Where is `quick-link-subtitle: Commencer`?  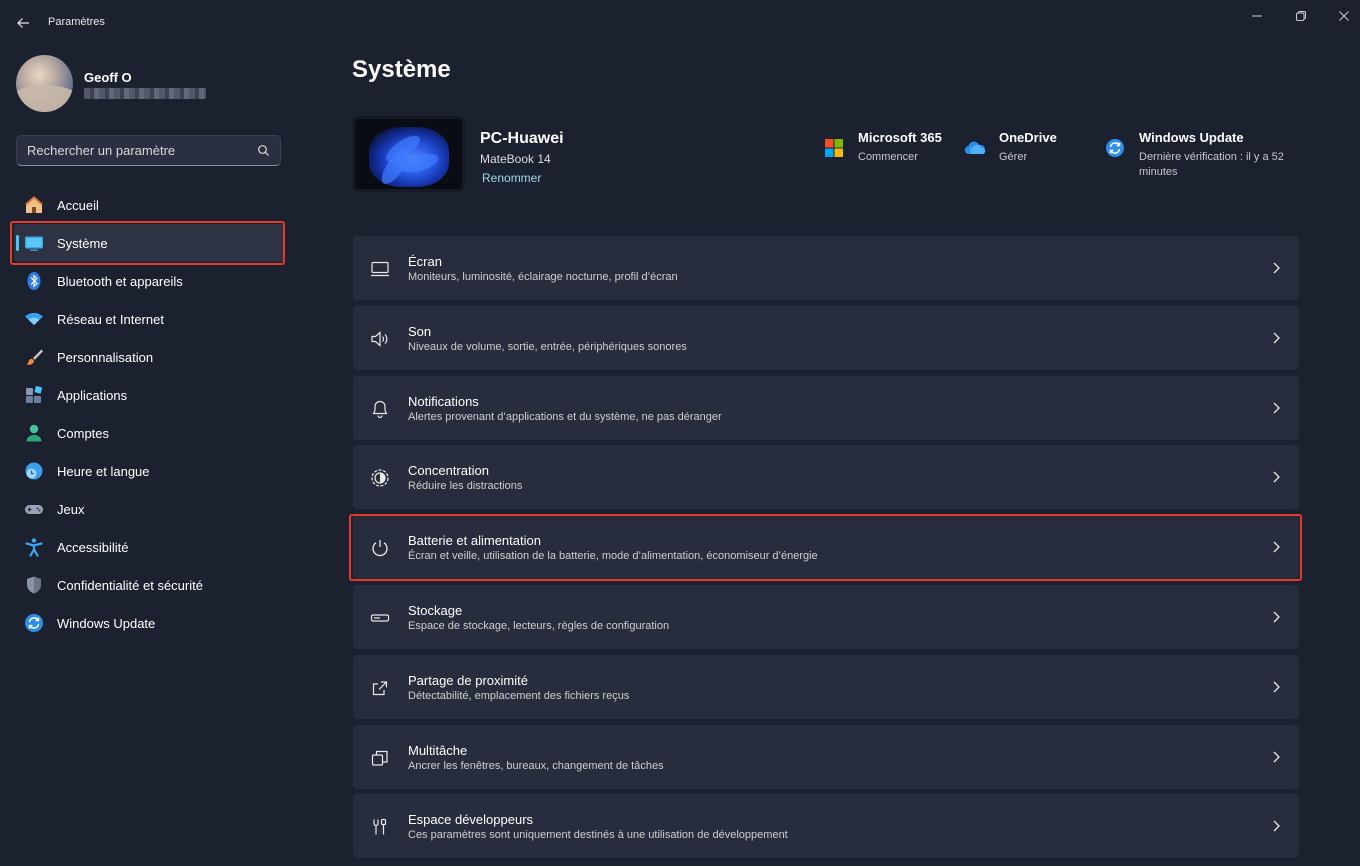 quick-link-subtitle: Commencer is located at coordinates (888, 157).